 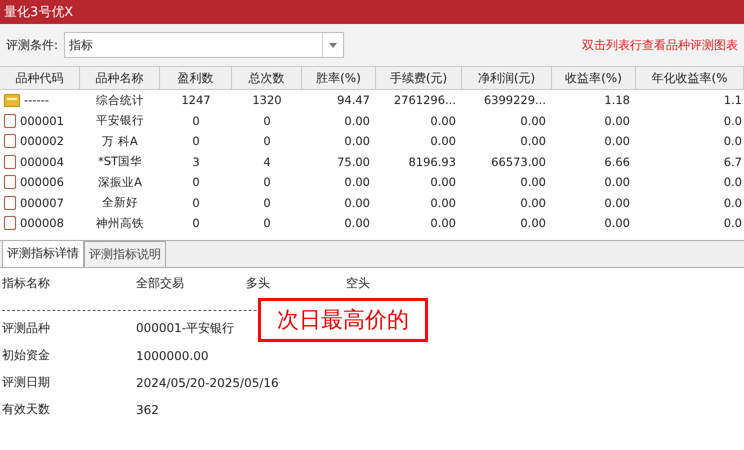 I want to click on table-cell: 000002, so click(x=42, y=141).